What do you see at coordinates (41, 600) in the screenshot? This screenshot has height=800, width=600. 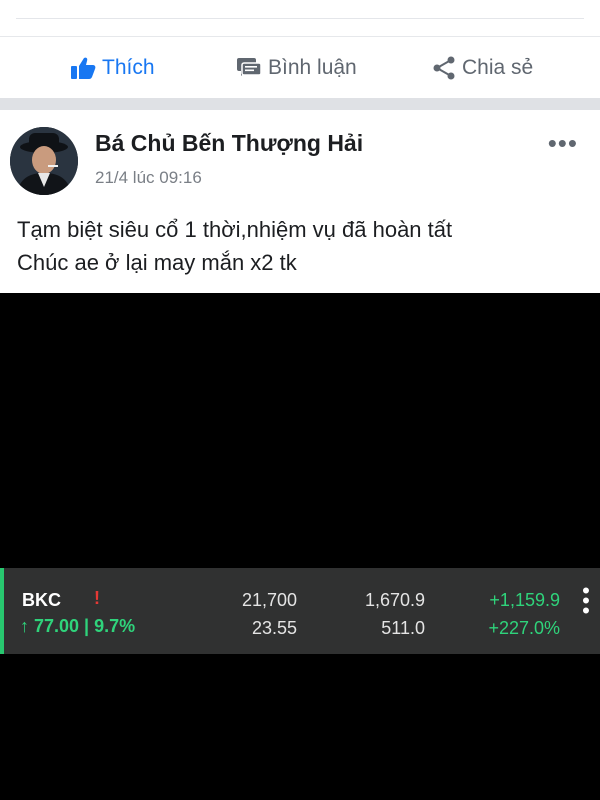 I see `stock-ticker: BKC` at bounding box center [41, 600].